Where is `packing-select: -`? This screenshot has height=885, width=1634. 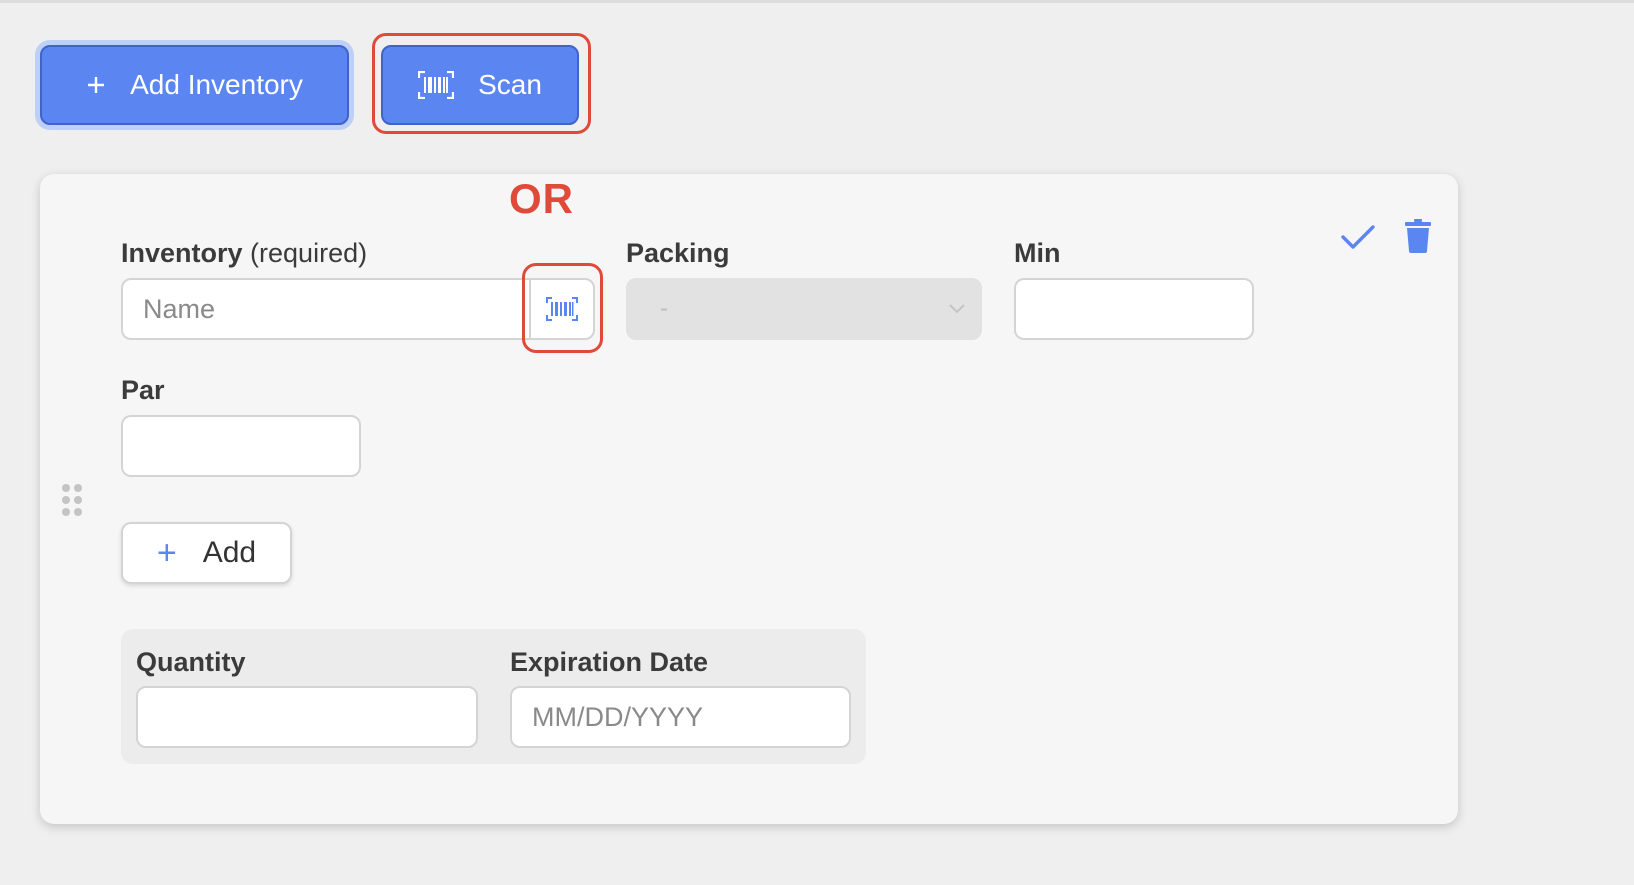 packing-select: - is located at coordinates (804, 309).